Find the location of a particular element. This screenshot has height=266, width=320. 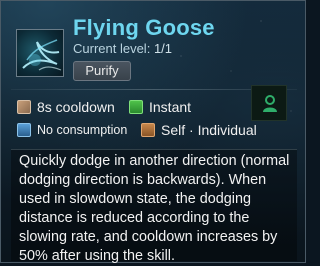

consumption-text: No consumption is located at coordinates (82, 130).